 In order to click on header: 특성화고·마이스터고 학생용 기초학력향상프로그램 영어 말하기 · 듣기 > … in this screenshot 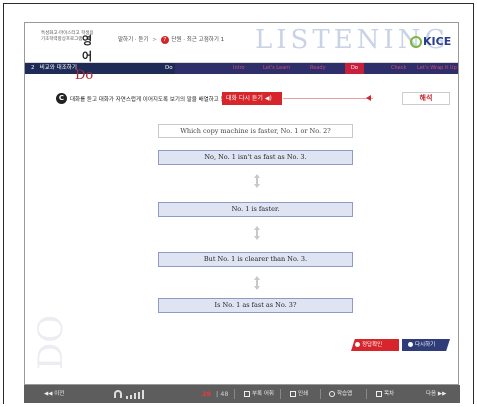, I will do `click(241, 43)`.